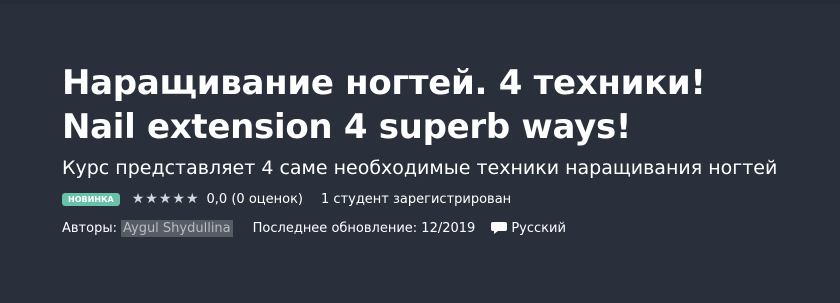  I want to click on rating-stars: ★ ★ ★ ★ ★, so click(165, 199).